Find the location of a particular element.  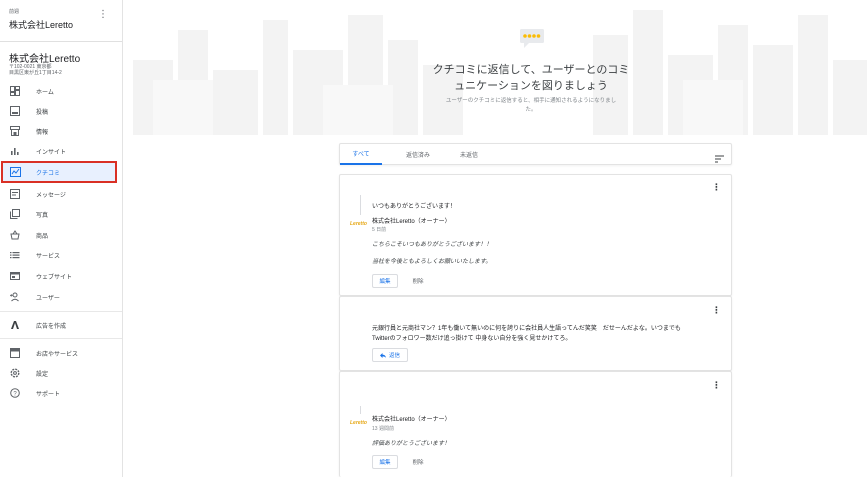

sidebar-item-insights: インサイト is located at coordinates (59, 151).